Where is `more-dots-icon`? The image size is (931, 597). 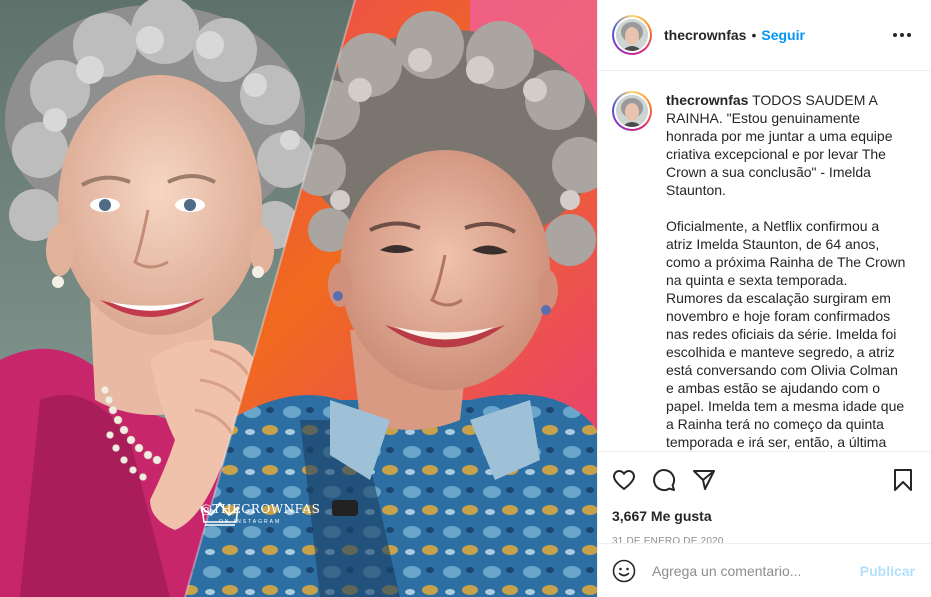
more-dots-icon is located at coordinates (902, 35).